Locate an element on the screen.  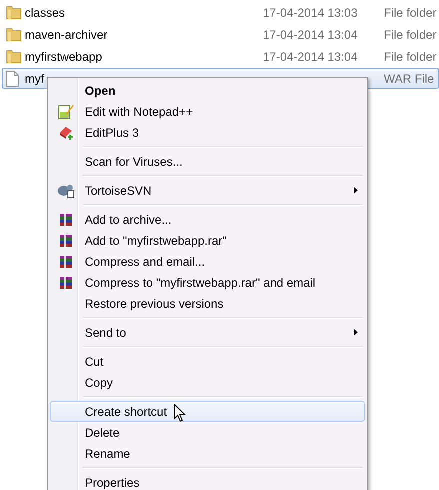
file-name: maven-archiver is located at coordinates (67, 35).